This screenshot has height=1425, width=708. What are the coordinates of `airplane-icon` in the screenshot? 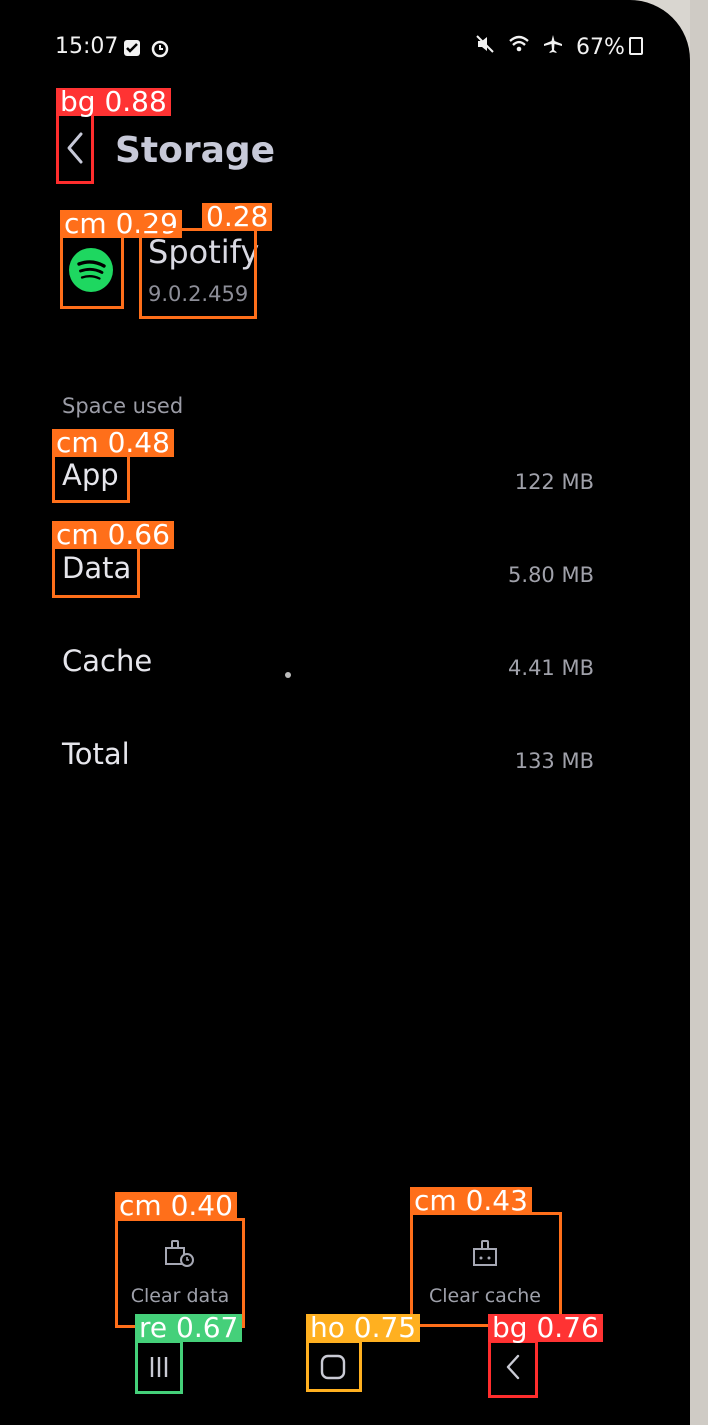 It's located at (553, 47).